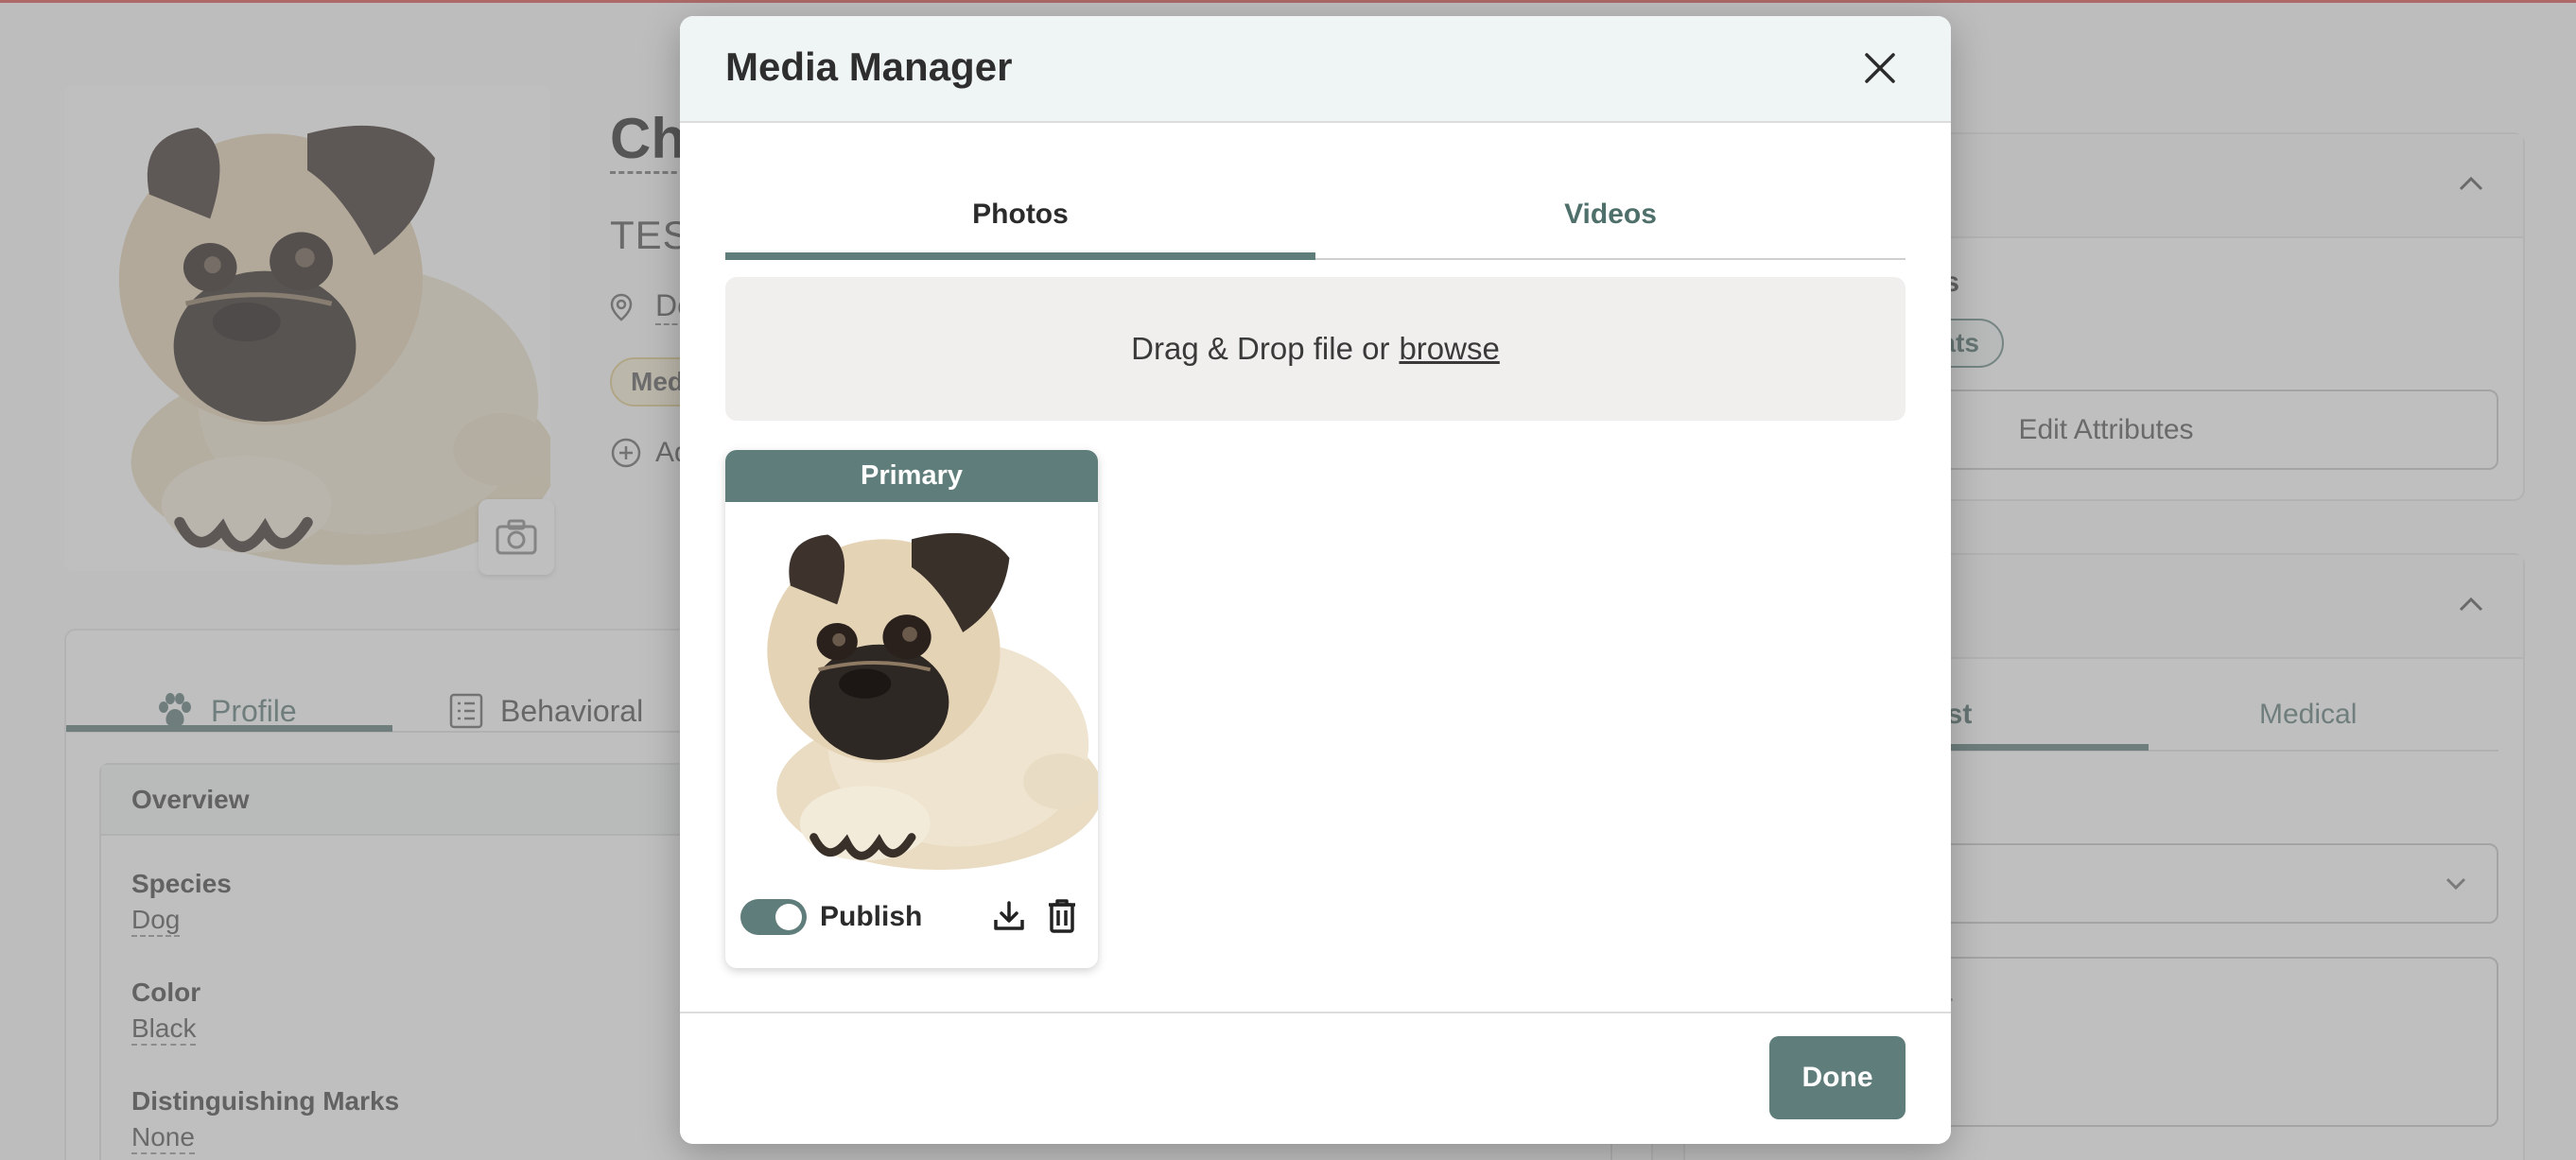 This screenshot has height=1160, width=2576. I want to click on file-dropzone: Drag & Drop file or browse, so click(1315, 349).